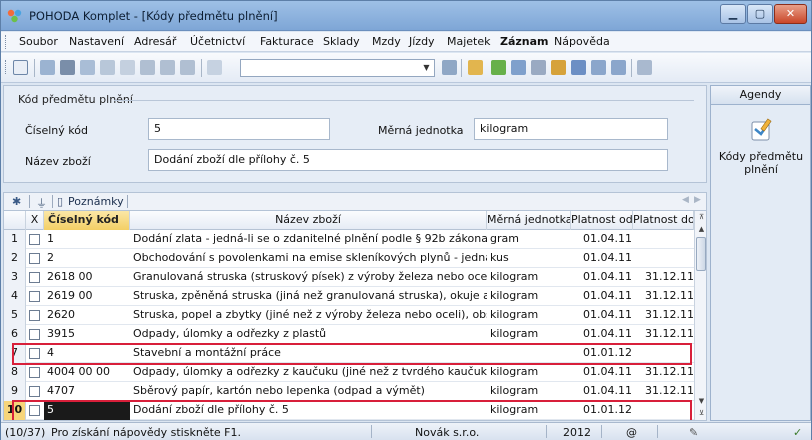 Image resolution: width=812 pixels, height=440 pixels. What do you see at coordinates (669, 276) in the screenshot?
I see `cell-valid-to: 31.12.11` at bounding box center [669, 276].